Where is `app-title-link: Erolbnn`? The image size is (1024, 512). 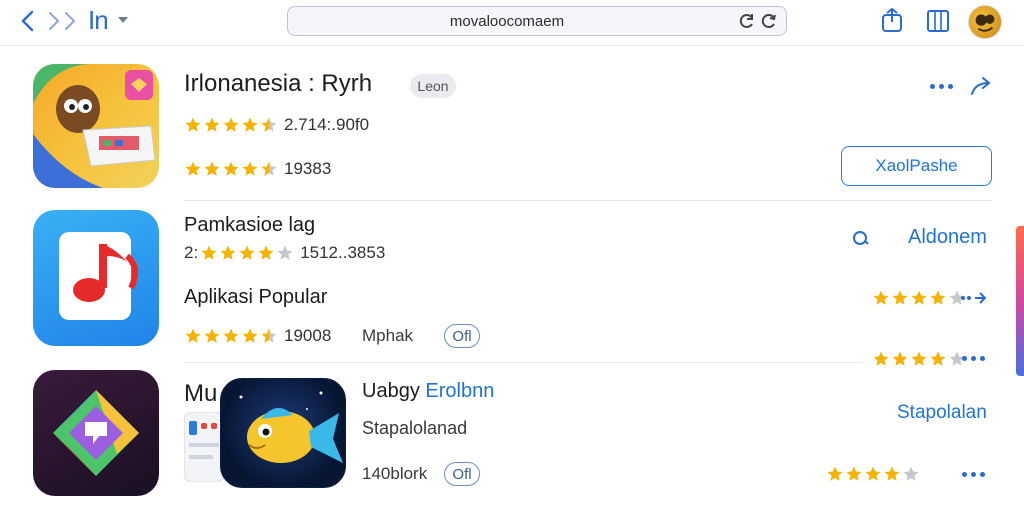
app-title-link: Erolbnn is located at coordinates (459, 391).